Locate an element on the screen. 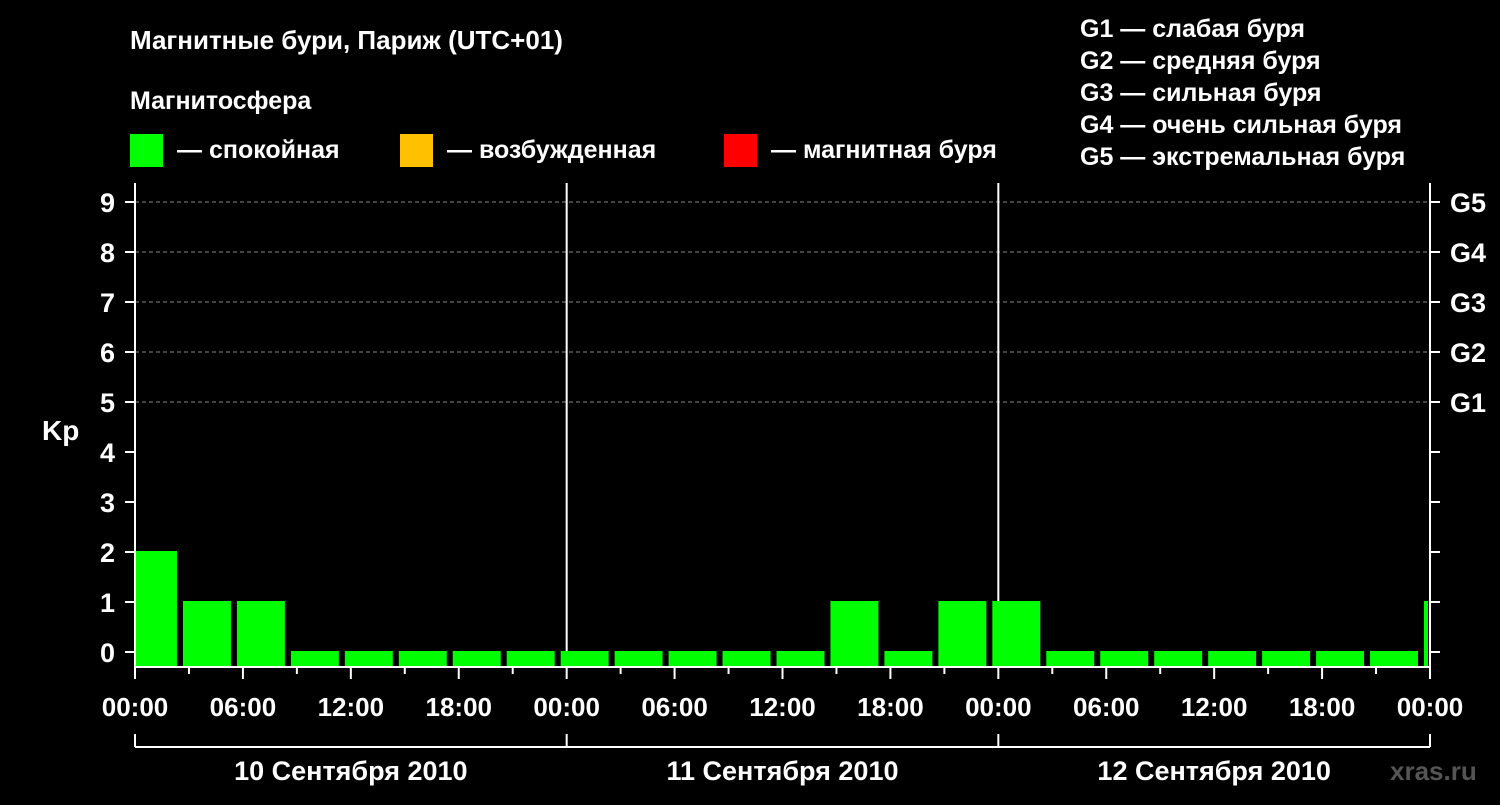 Image resolution: width=1500 pixels, height=805 pixels. storm-legend-g4: G4 — очень сильная буря is located at coordinates (1241, 125).